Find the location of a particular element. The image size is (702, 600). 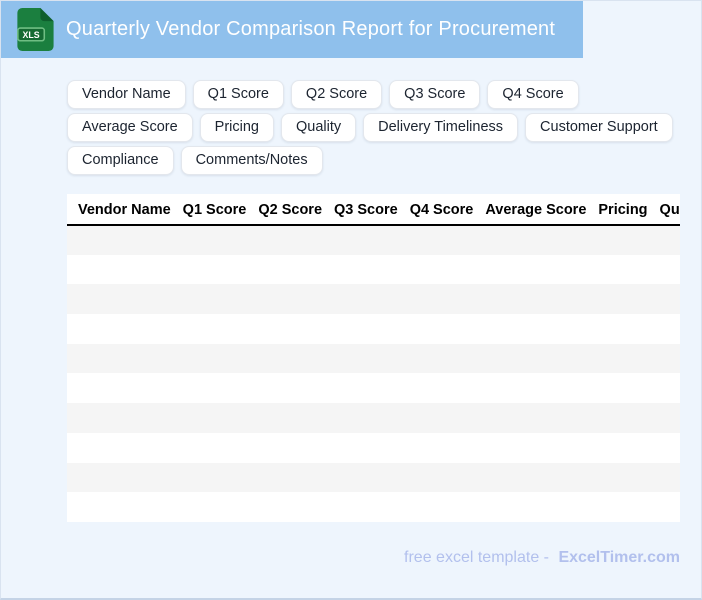

tag-chip-compliance: Compliance is located at coordinates (120, 160).